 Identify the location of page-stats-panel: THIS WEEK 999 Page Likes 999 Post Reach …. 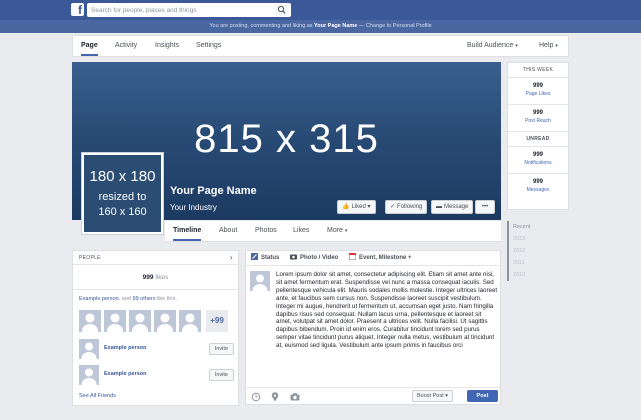
(538, 136).